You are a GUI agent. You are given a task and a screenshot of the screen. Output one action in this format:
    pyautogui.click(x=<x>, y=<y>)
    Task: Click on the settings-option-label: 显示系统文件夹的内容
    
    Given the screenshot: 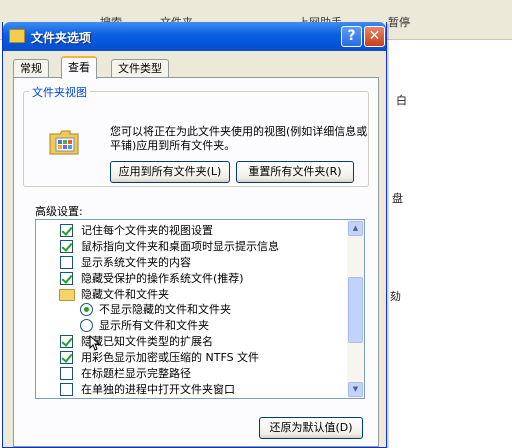 What is the action you would take?
    pyautogui.click(x=136, y=262)
    